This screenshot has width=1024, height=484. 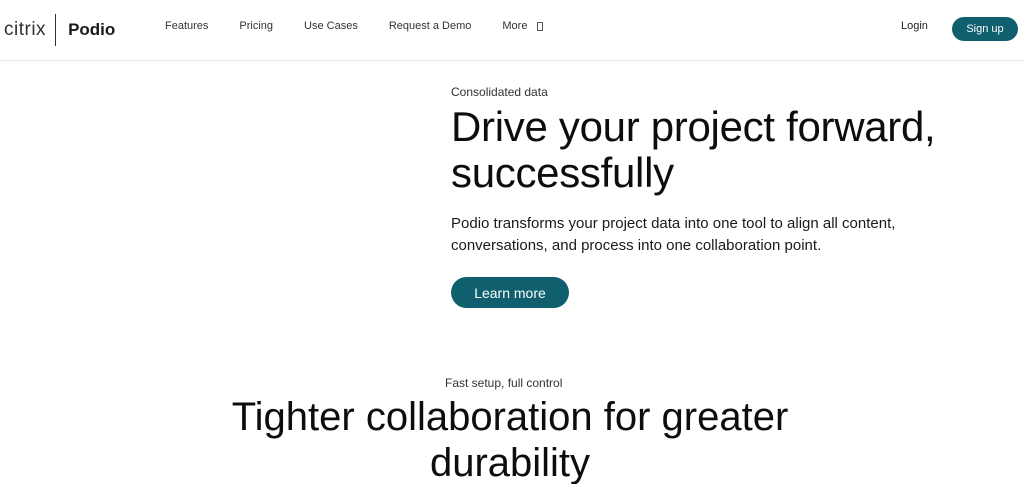 What do you see at coordinates (510, 292) in the screenshot?
I see `learn-more-button: Learn more` at bounding box center [510, 292].